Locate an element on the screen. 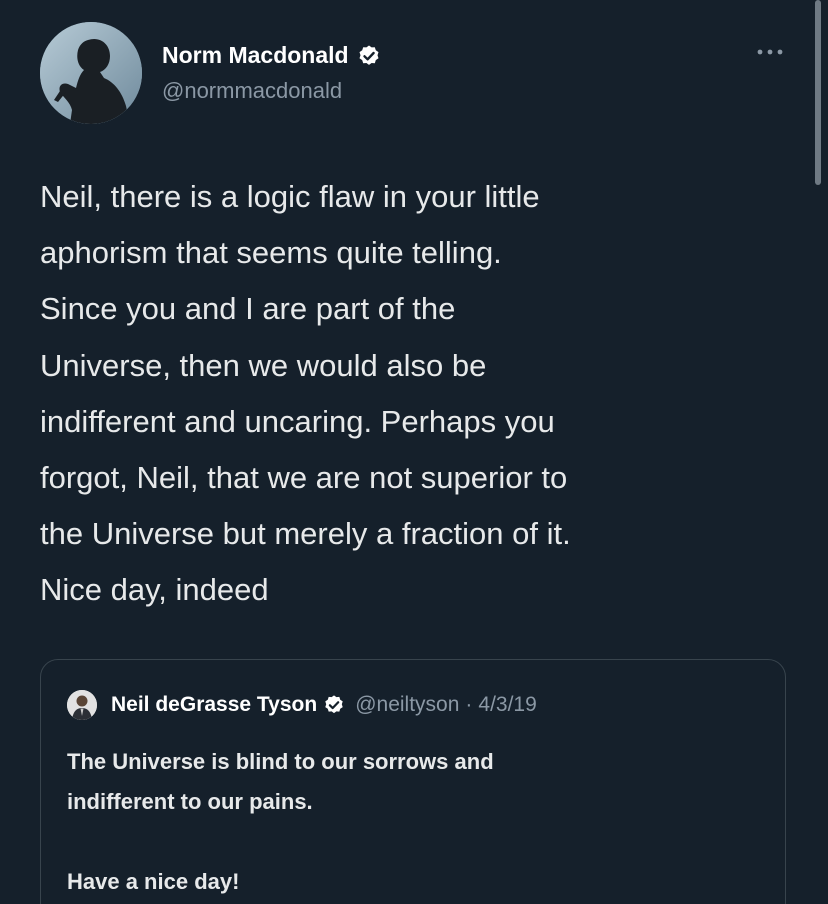 This screenshot has width=828, height=904. more-horizontal-icon is located at coordinates (770, 52).